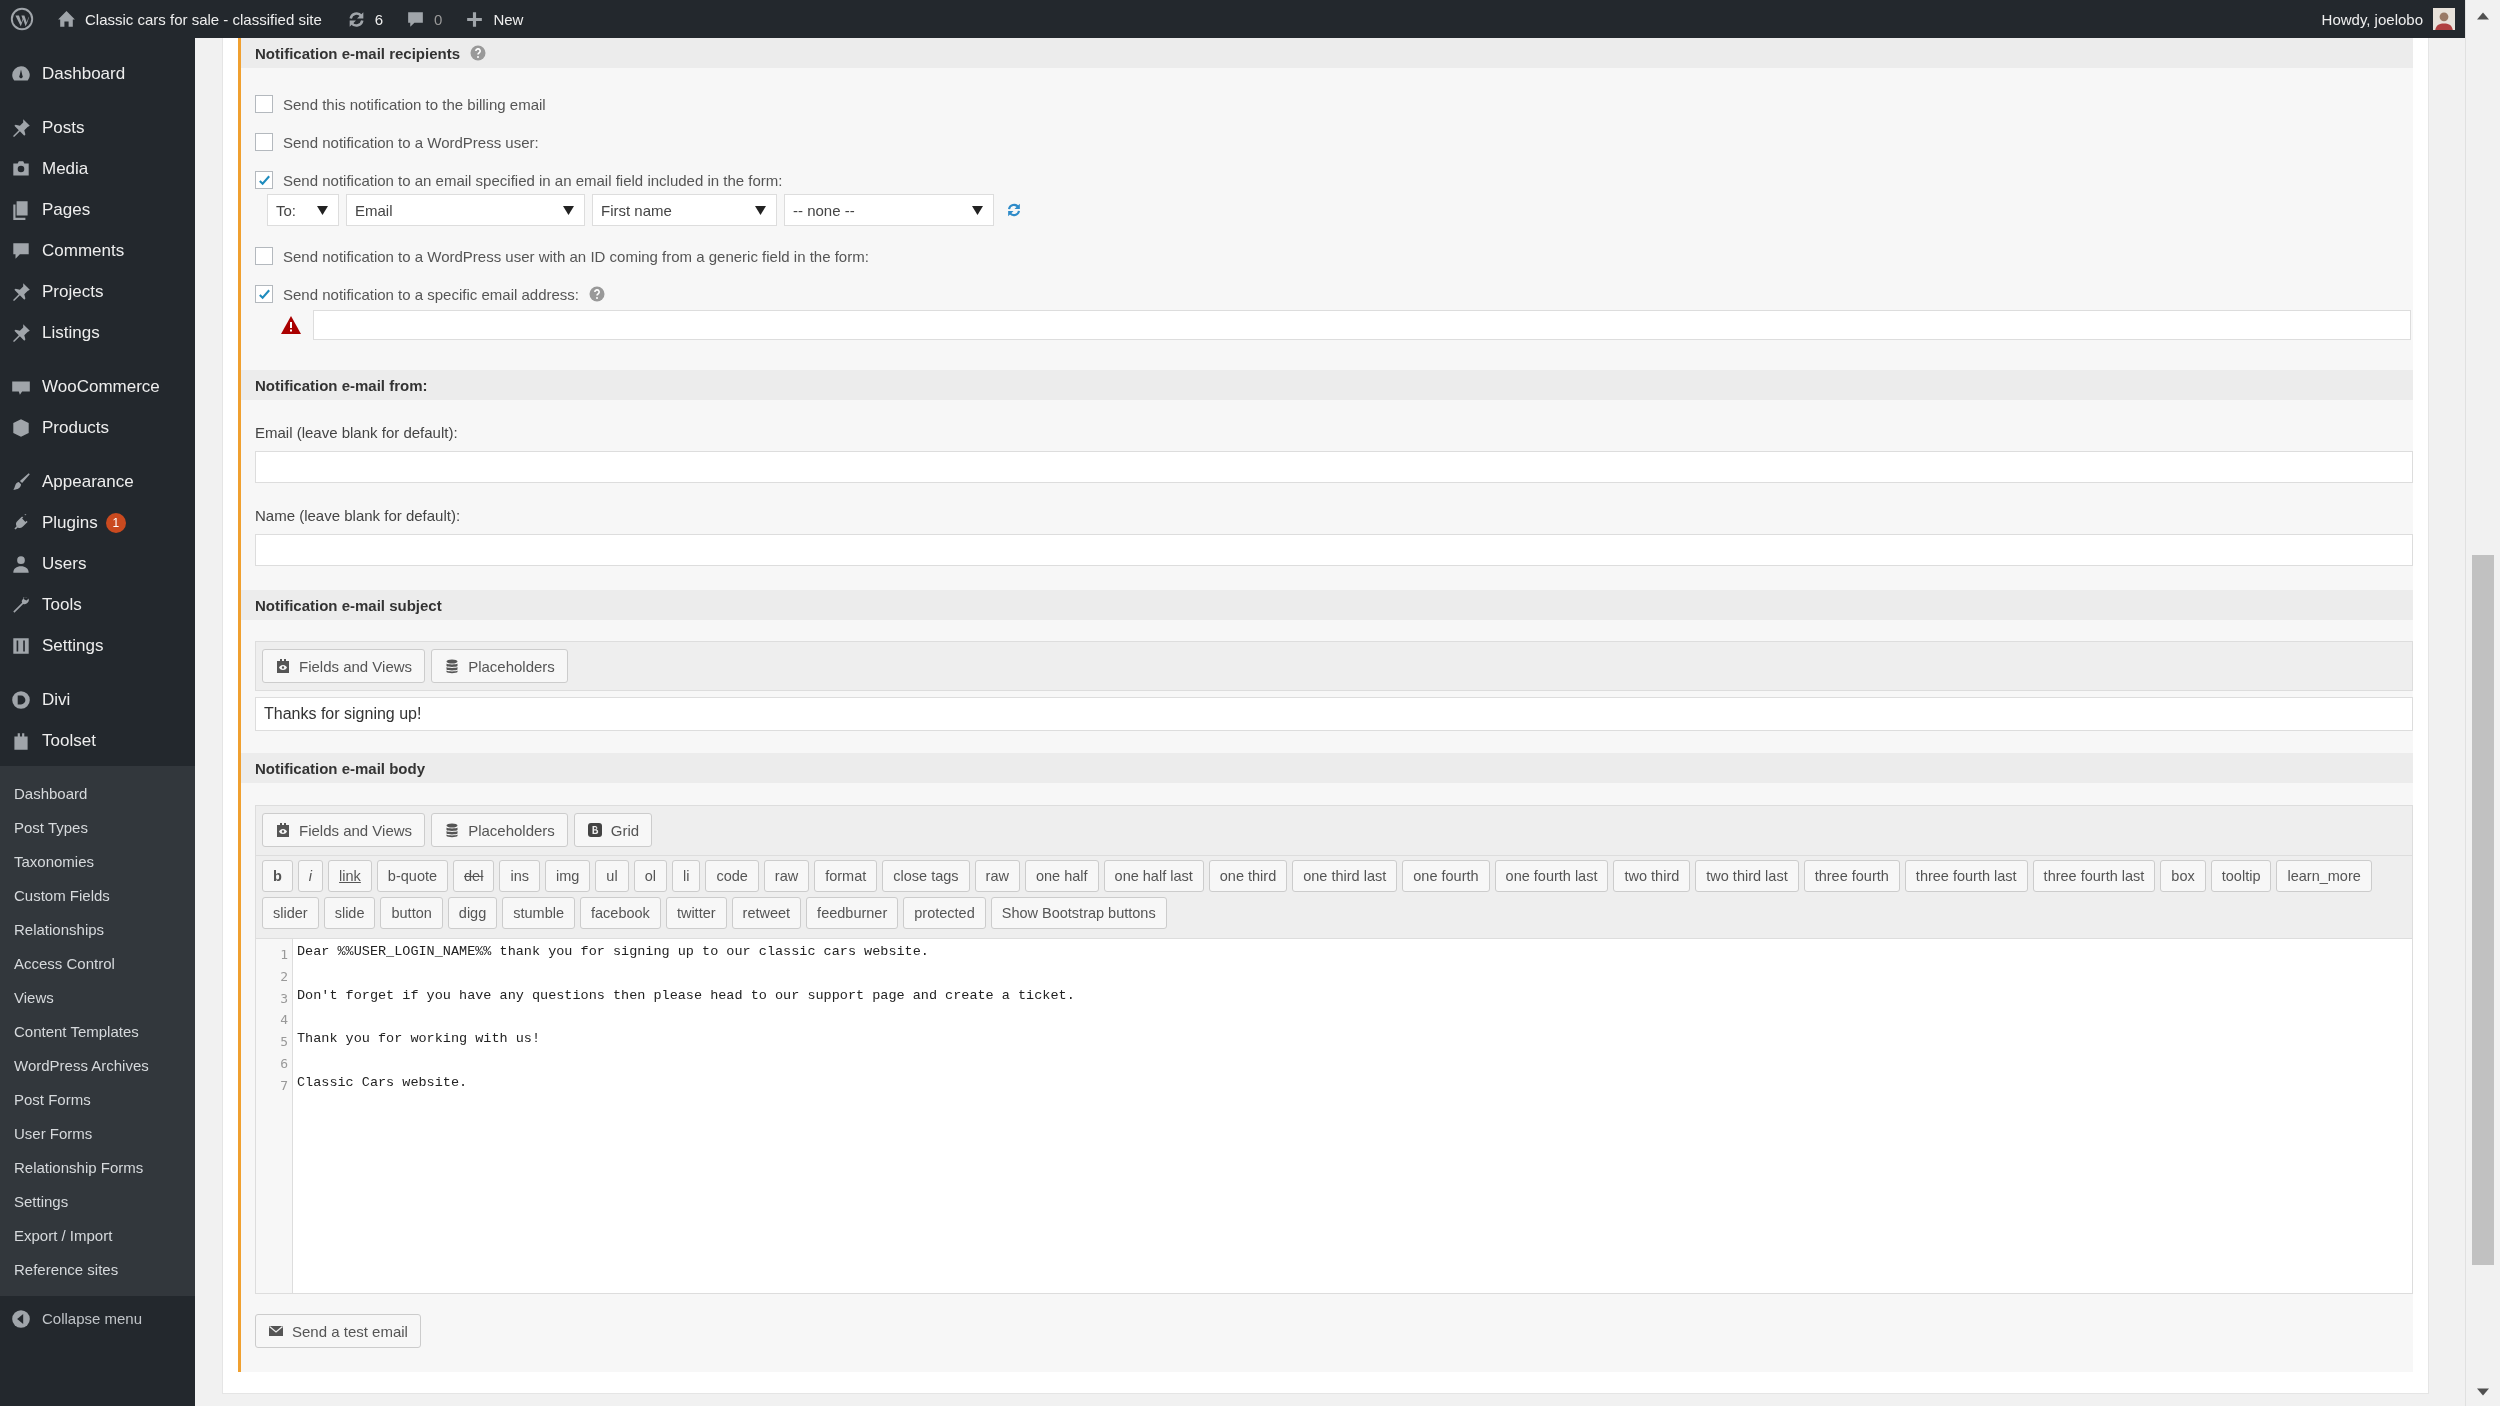  I want to click on quicktag-button: one third, so click(1248, 876).